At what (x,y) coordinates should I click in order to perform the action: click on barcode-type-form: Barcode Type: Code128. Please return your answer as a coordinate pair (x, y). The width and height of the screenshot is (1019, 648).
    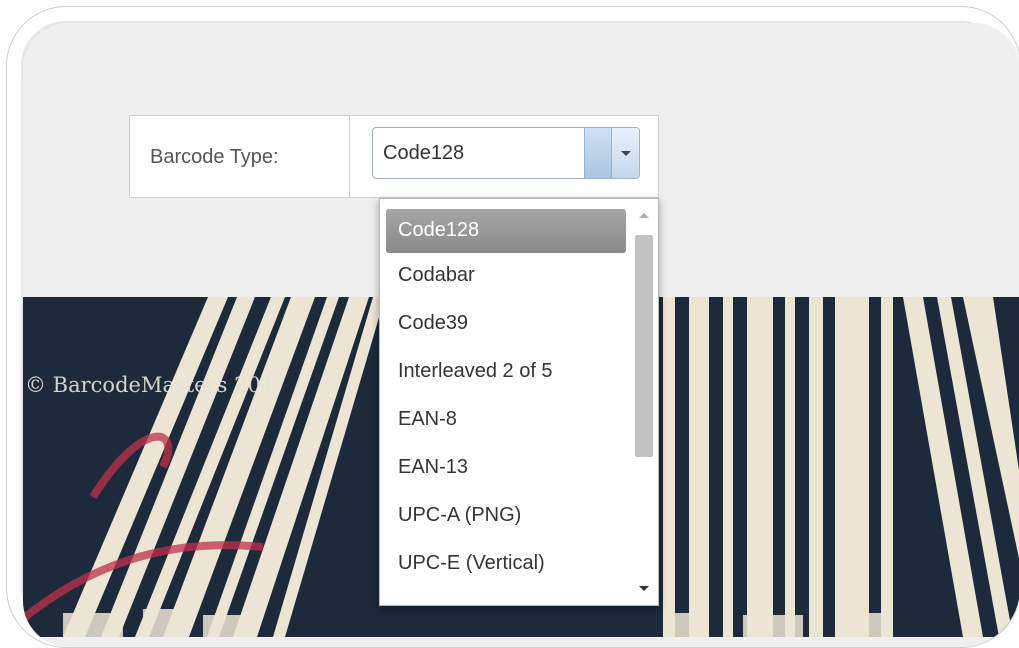
    Looking at the image, I should click on (394, 156).